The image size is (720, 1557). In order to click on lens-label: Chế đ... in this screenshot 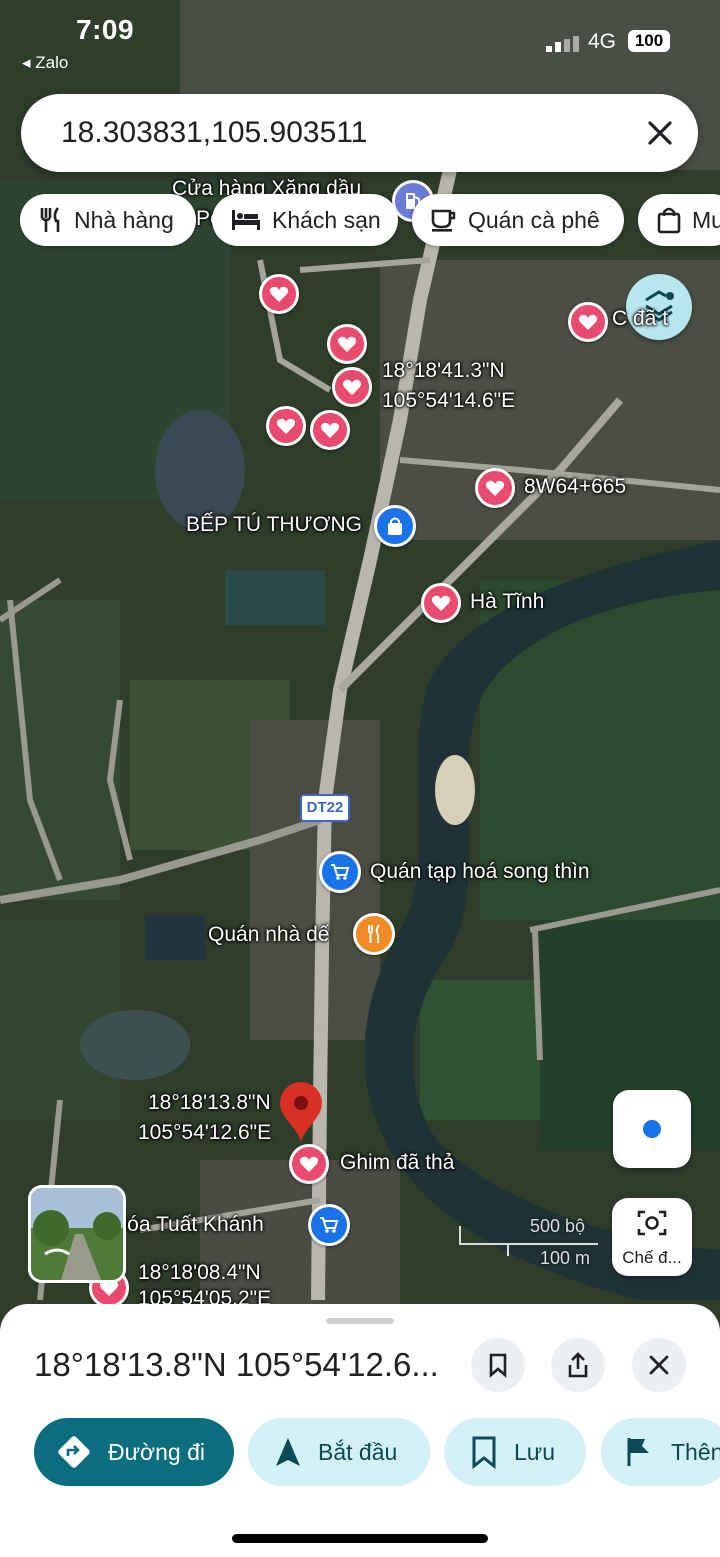, I will do `click(652, 1257)`.